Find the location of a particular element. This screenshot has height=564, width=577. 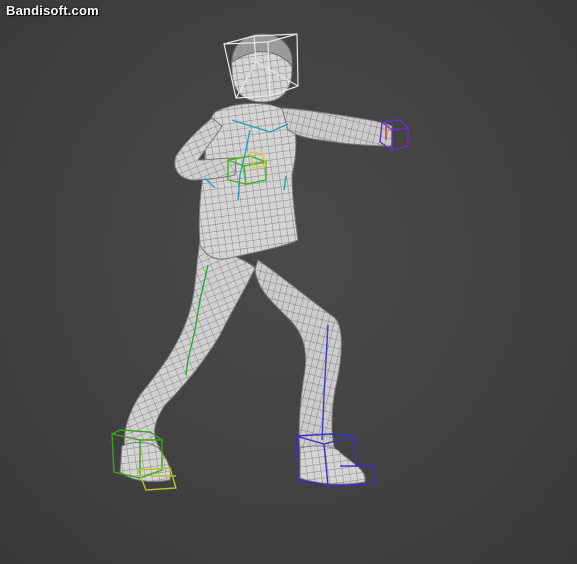

left-arm-mesh is located at coordinates (337, 127).